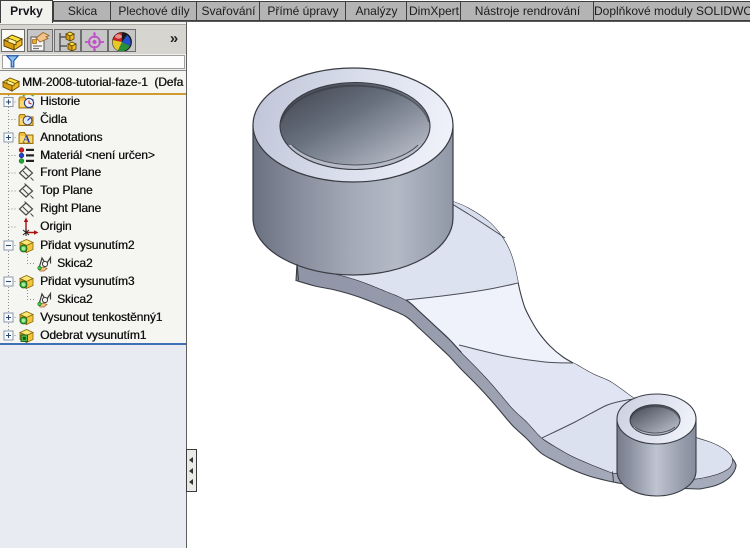  I want to click on svg-text: A, so click(27, 140).